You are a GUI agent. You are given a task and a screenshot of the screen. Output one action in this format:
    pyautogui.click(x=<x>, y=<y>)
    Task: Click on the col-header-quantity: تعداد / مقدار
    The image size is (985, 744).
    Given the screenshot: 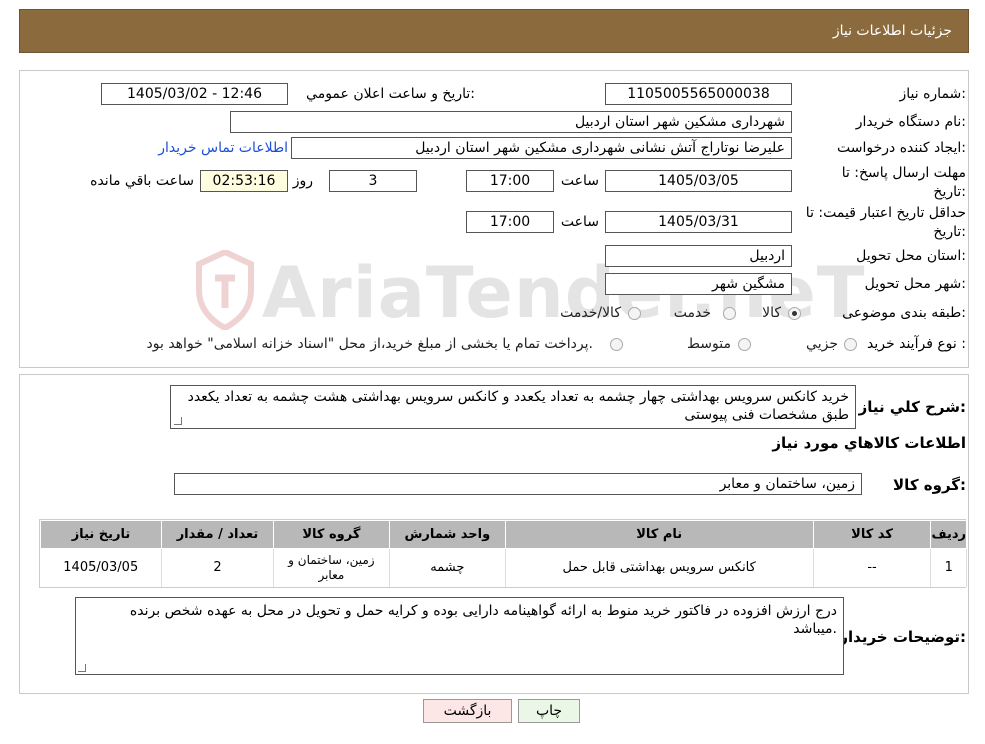 What is the action you would take?
    pyautogui.click(x=217, y=534)
    